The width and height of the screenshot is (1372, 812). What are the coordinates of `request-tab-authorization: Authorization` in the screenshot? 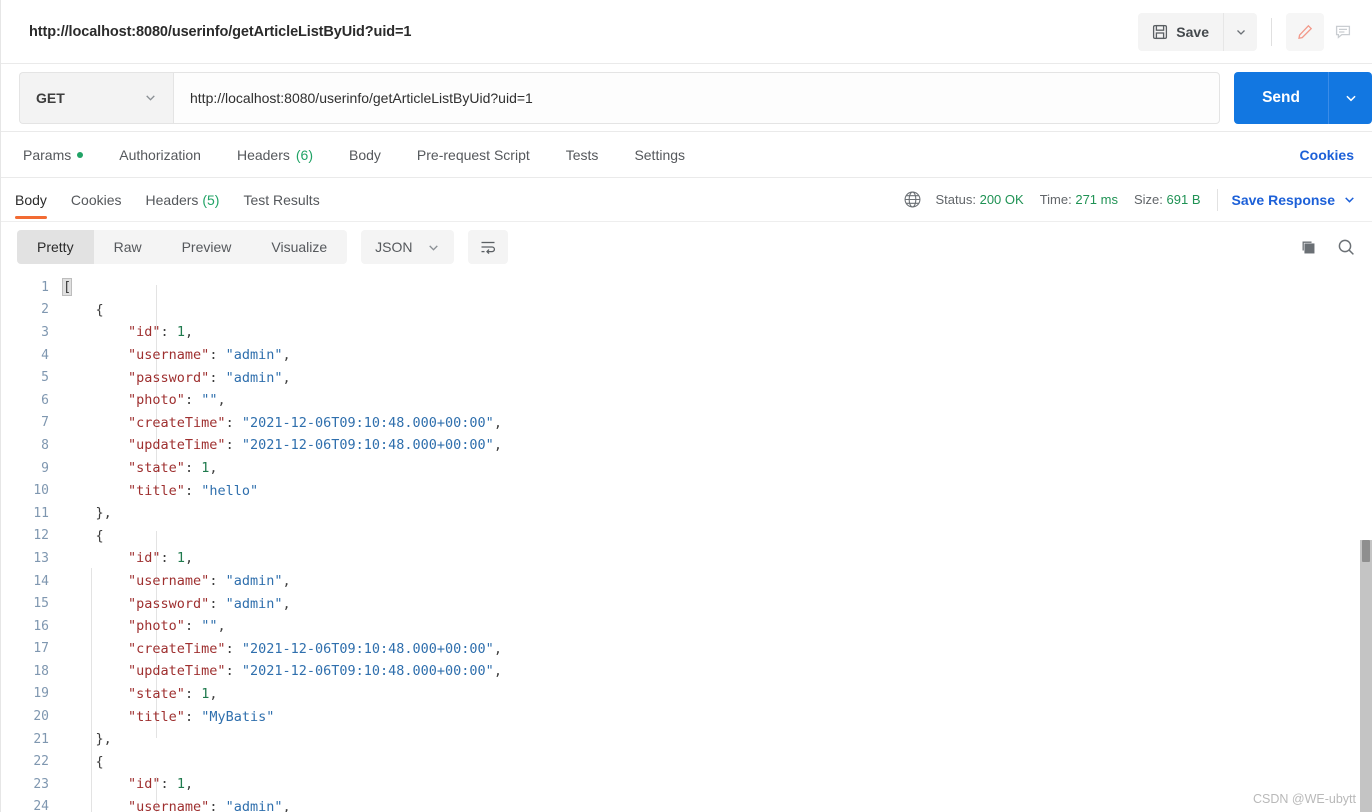 It's located at (169, 155).